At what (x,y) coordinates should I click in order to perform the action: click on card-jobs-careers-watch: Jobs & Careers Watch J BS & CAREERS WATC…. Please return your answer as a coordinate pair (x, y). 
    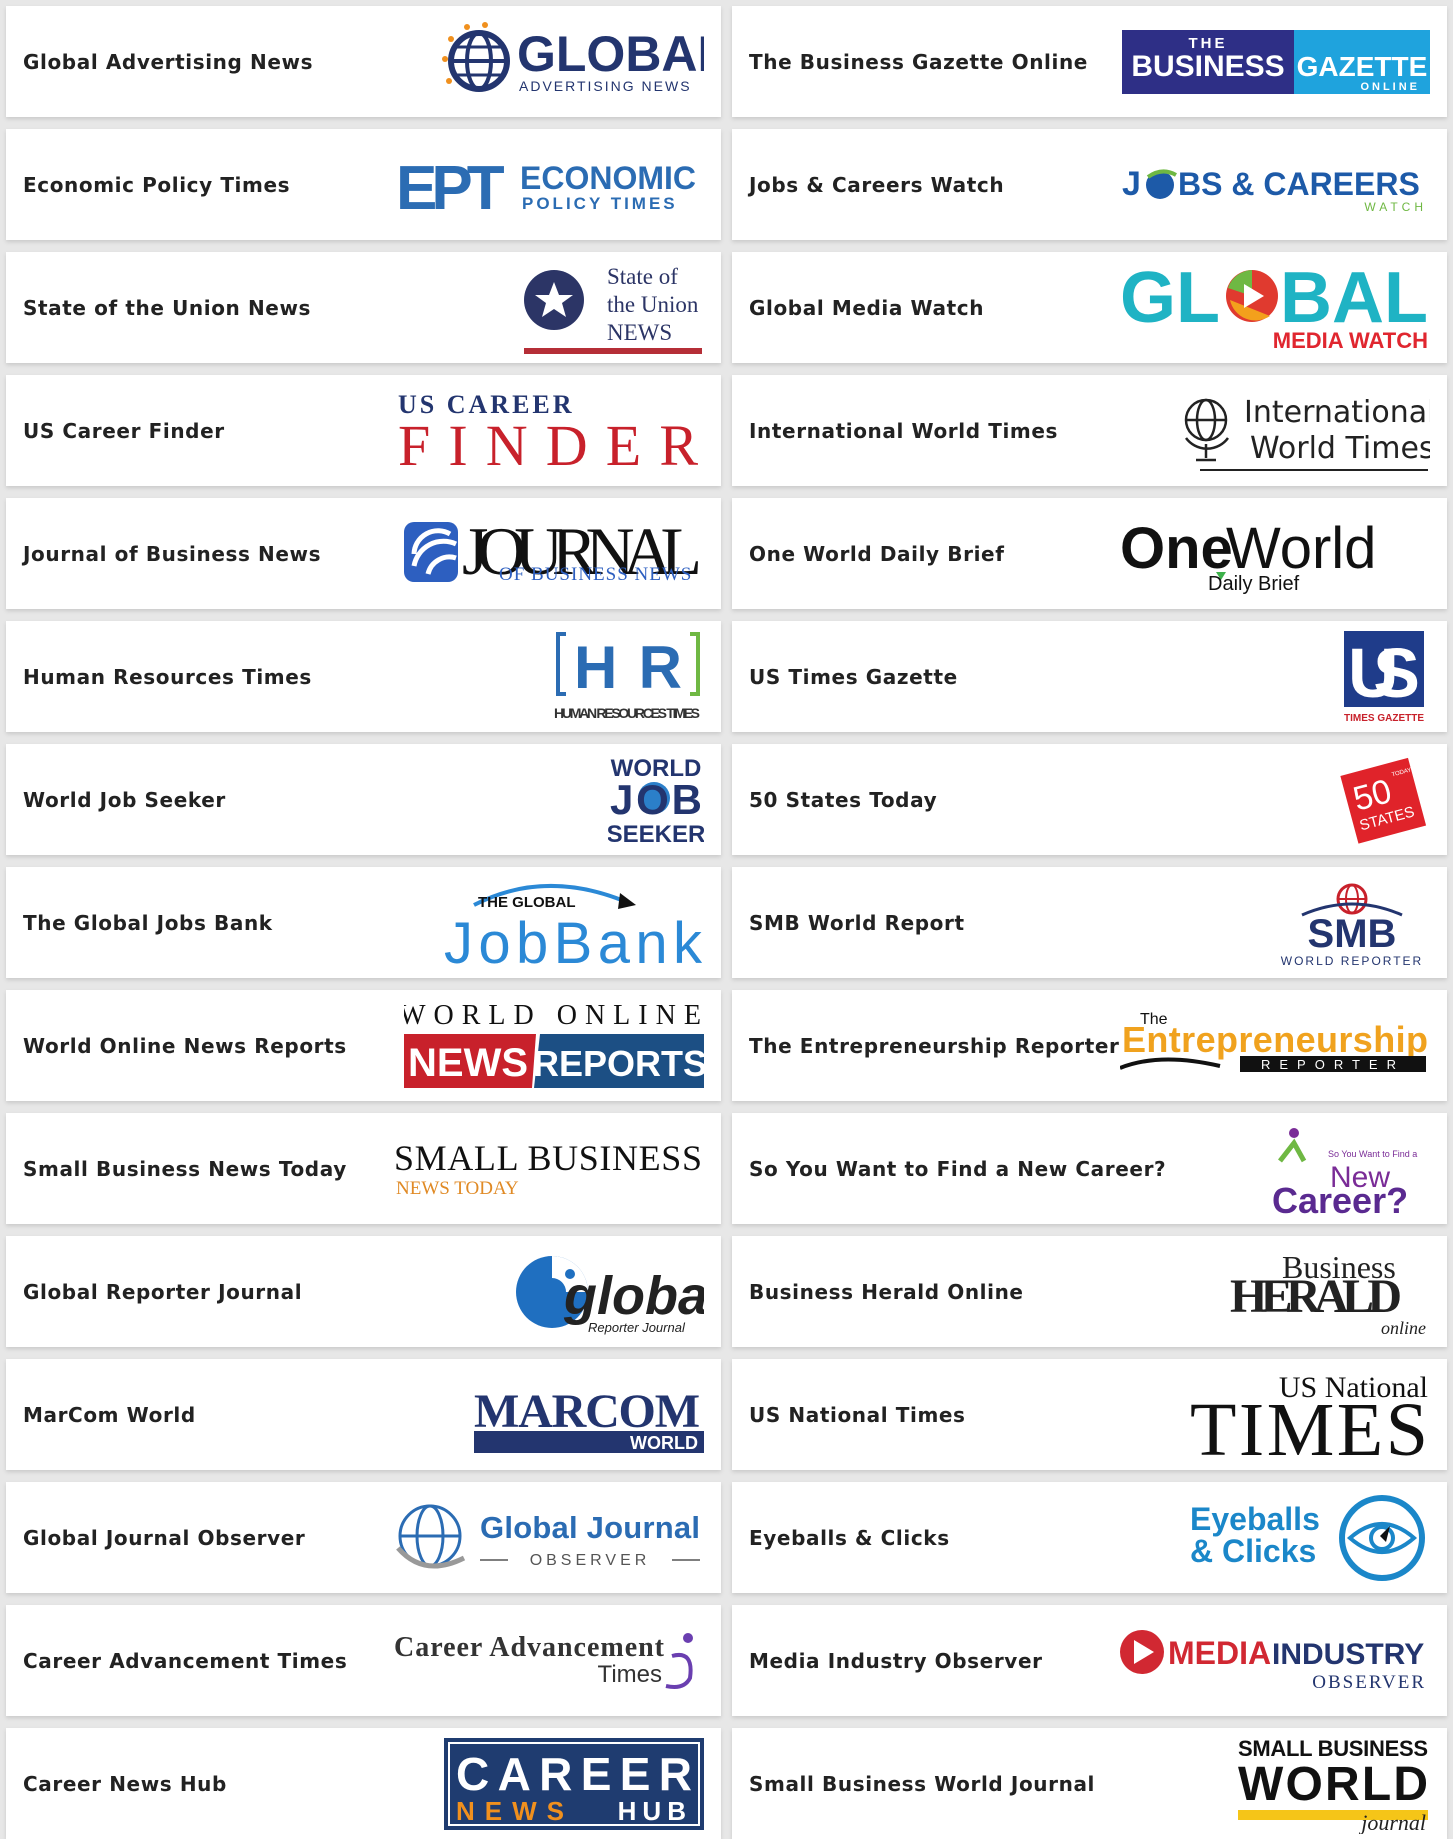
    Looking at the image, I should click on (1089, 184).